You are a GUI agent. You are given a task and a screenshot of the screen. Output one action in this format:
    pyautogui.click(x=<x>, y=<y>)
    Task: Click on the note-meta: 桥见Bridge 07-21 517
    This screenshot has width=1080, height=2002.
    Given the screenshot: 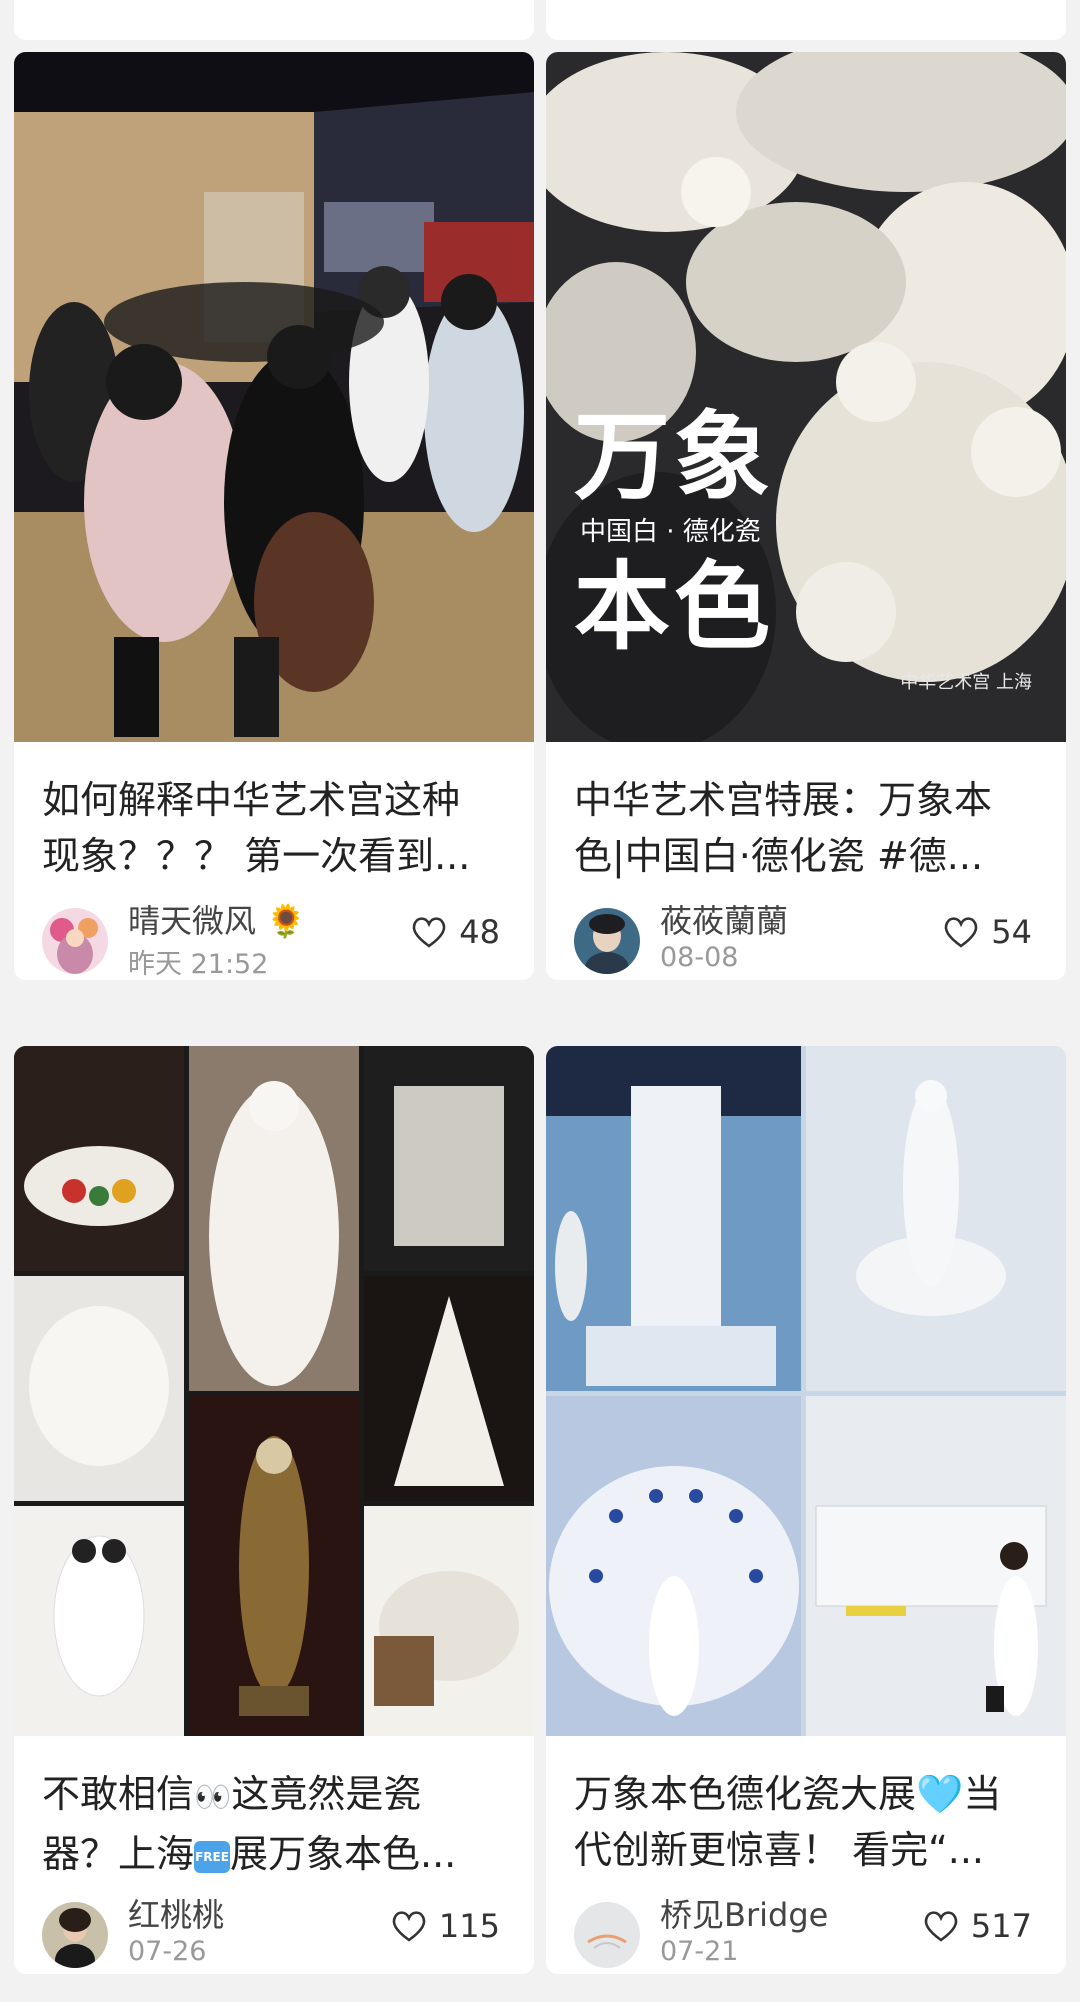 What is the action you would take?
    pyautogui.click(x=806, y=1926)
    